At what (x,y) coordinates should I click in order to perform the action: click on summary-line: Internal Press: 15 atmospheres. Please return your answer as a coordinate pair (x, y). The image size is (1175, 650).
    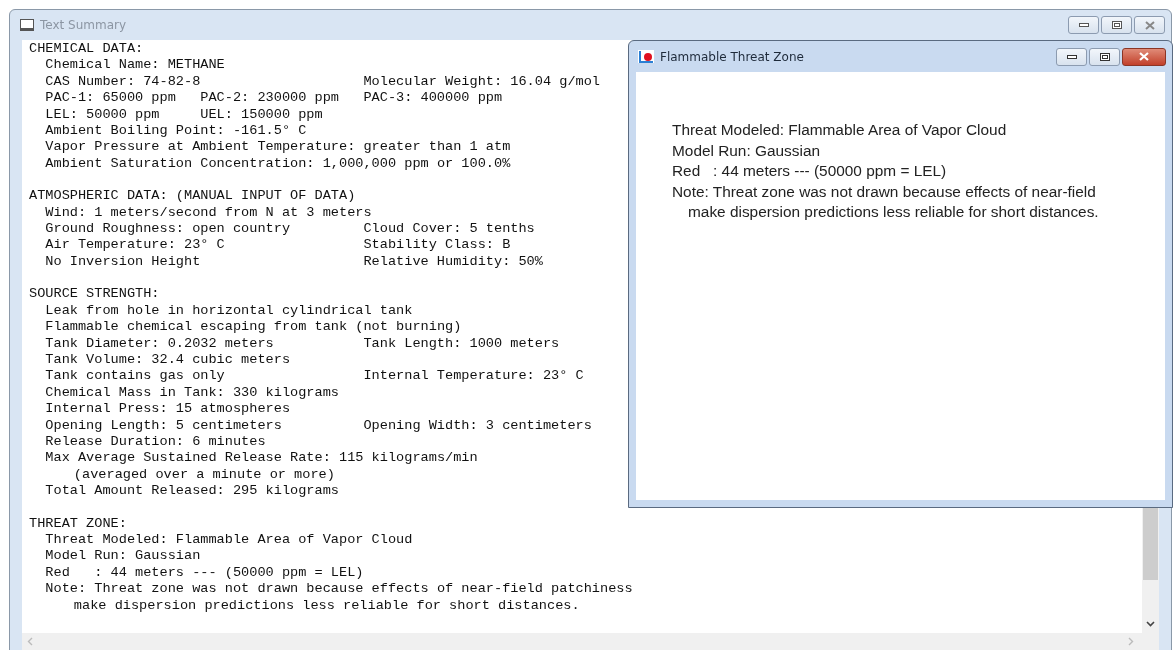
    Looking at the image, I should click on (168, 409).